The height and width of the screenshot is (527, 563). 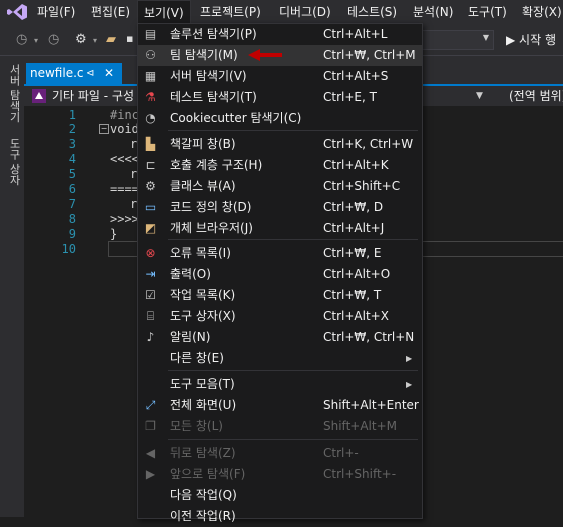 I want to click on object-browser-icon: ◩, so click(x=150, y=228).